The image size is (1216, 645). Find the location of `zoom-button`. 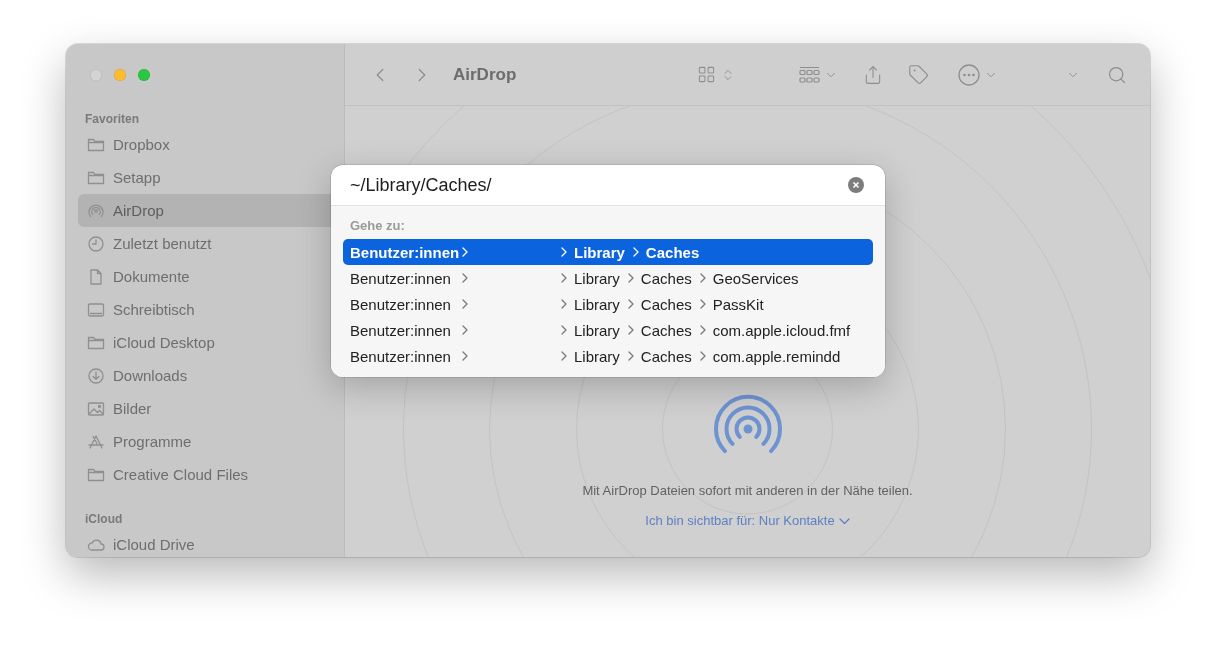

zoom-button is located at coordinates (144, 75).